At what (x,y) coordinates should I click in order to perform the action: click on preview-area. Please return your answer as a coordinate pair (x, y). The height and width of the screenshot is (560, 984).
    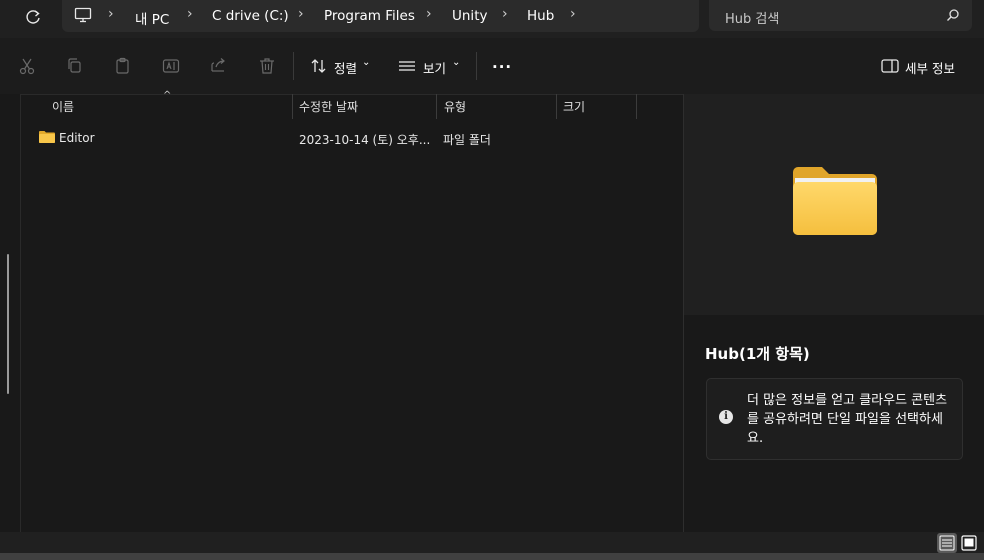
    Looking at the image, I should click on (834, 204).